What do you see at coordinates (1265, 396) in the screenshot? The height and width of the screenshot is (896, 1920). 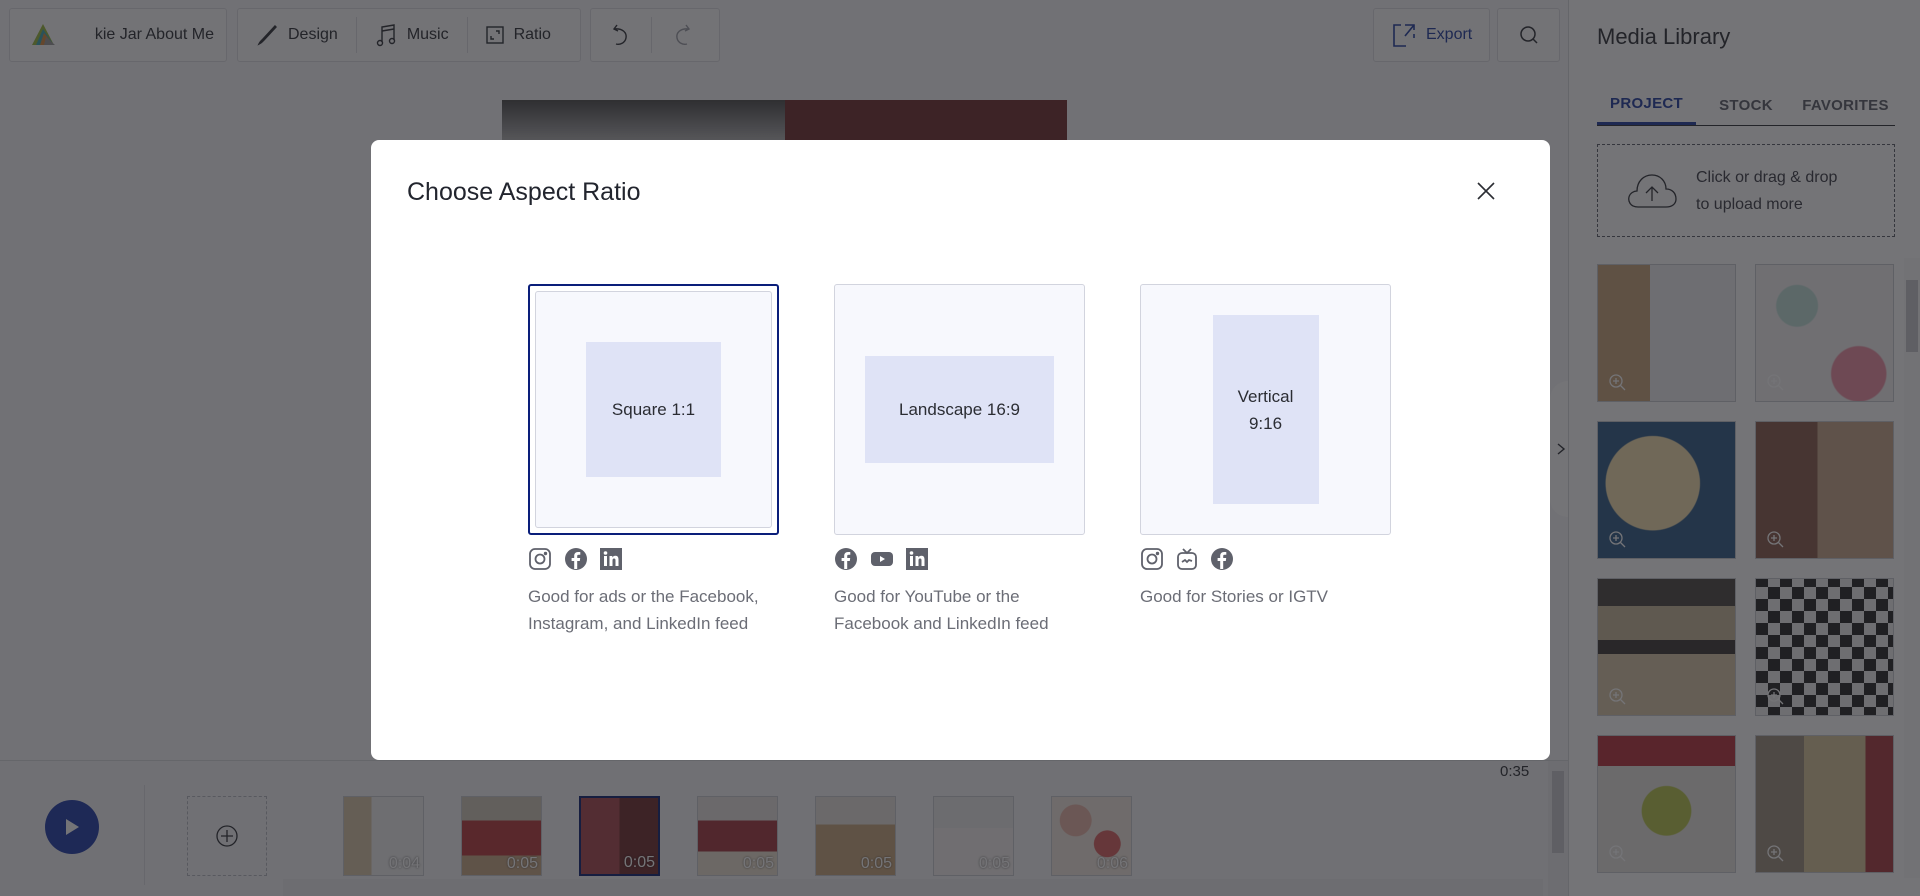 I see `ratio-label-line1: Vertical` at bounding box center [1265, 396].